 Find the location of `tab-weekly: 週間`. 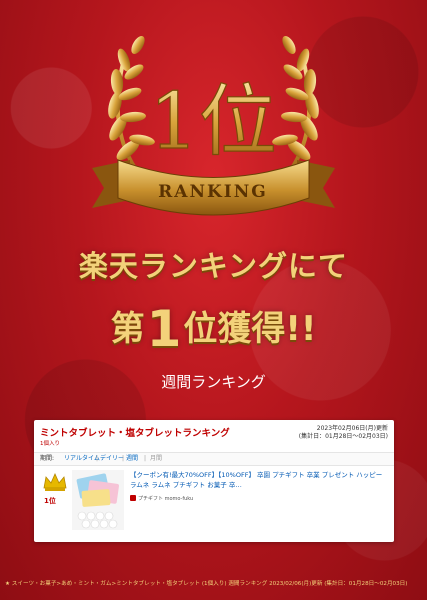

tab-weekly: 週間 is located at coordinates (132, 459).